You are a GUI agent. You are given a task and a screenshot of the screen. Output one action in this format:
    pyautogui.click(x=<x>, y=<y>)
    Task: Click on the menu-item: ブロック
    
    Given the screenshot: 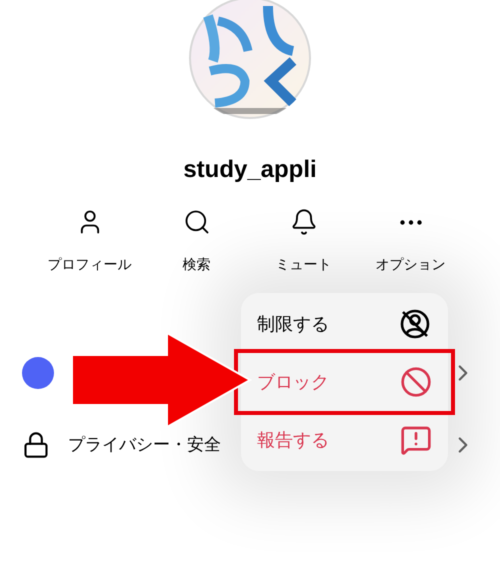 What is the action you would take?
    pyautogui.click(x=344, y=382)
    